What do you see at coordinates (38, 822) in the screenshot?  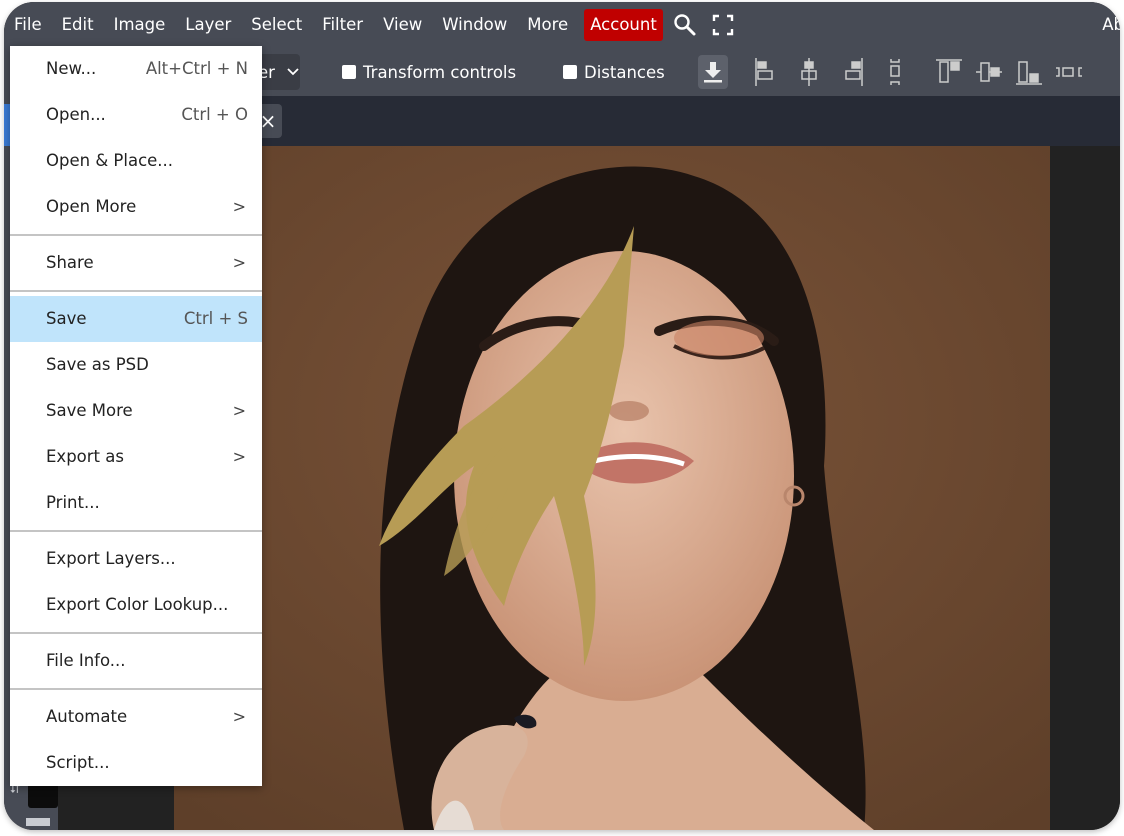 I see `mini-thumbnail` at bounding box center [38, 822].